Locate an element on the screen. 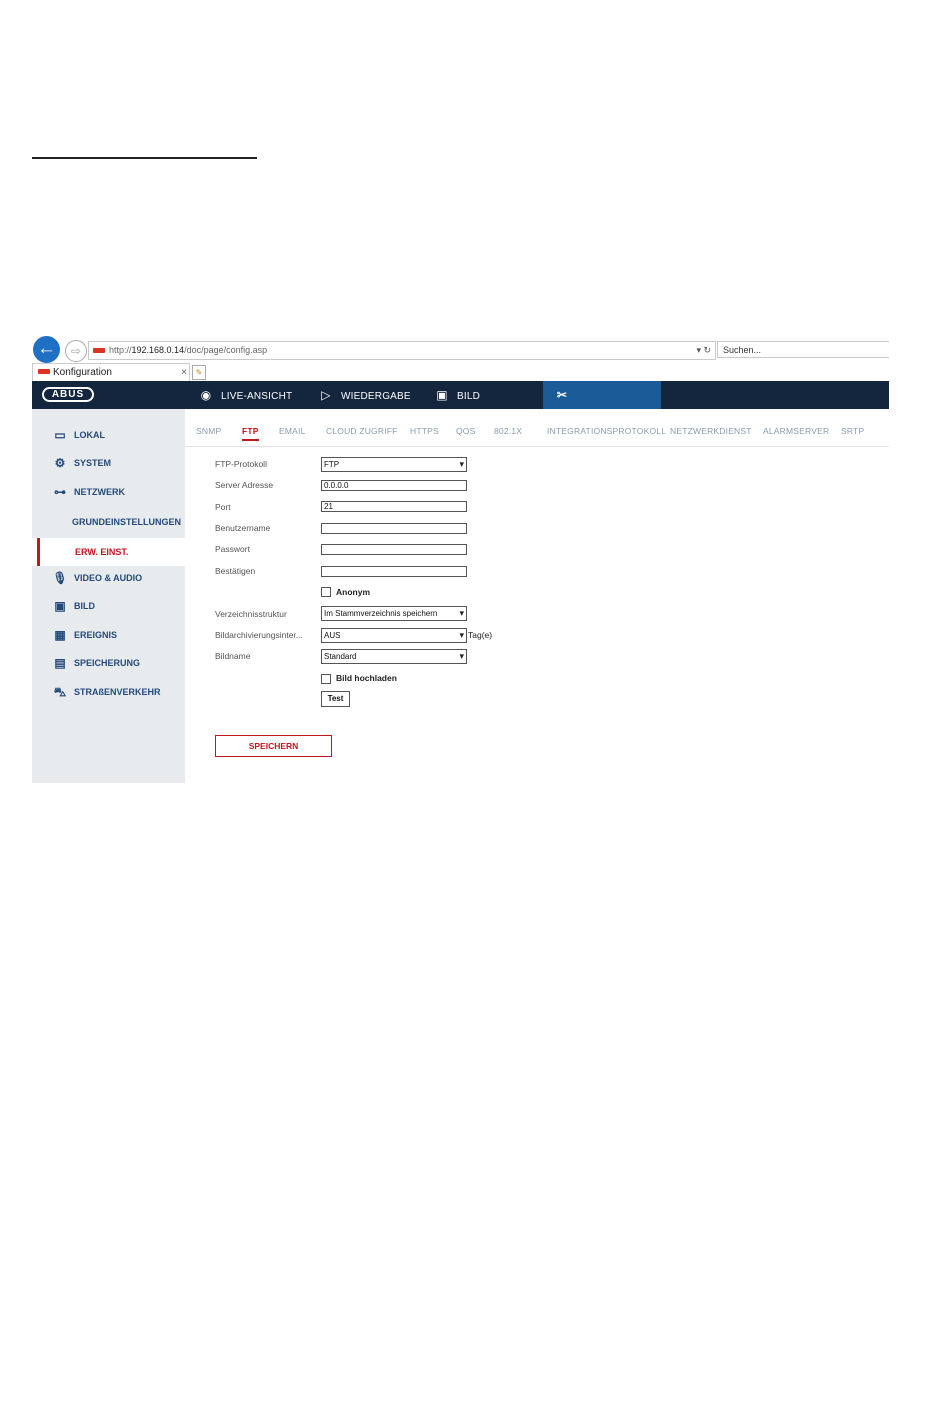 Image resolution: width=950 pixels, height=1420 pixels. upload-image-label: Bild hochladen is located at coordinates (366, 678).